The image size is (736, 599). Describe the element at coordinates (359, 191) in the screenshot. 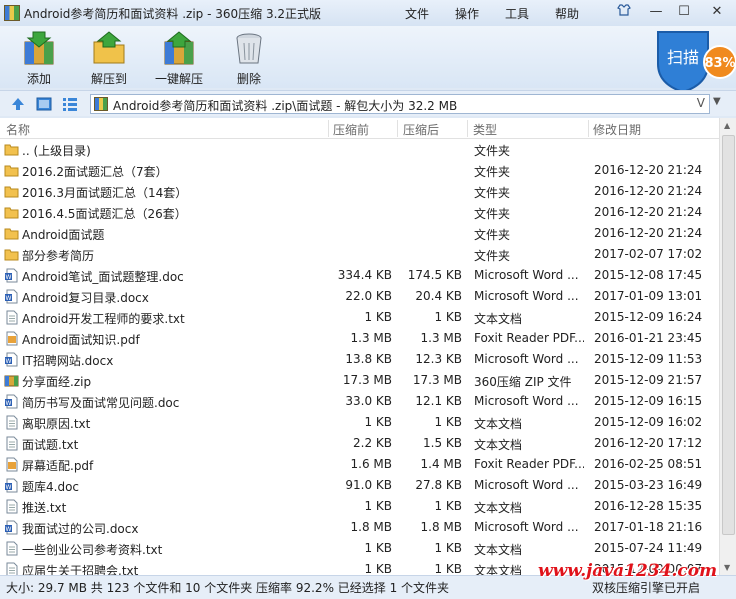

I see `file-row: 2016.3月面试题汇总（14套） 文件夹 2016-12-20 21:24` at that location.